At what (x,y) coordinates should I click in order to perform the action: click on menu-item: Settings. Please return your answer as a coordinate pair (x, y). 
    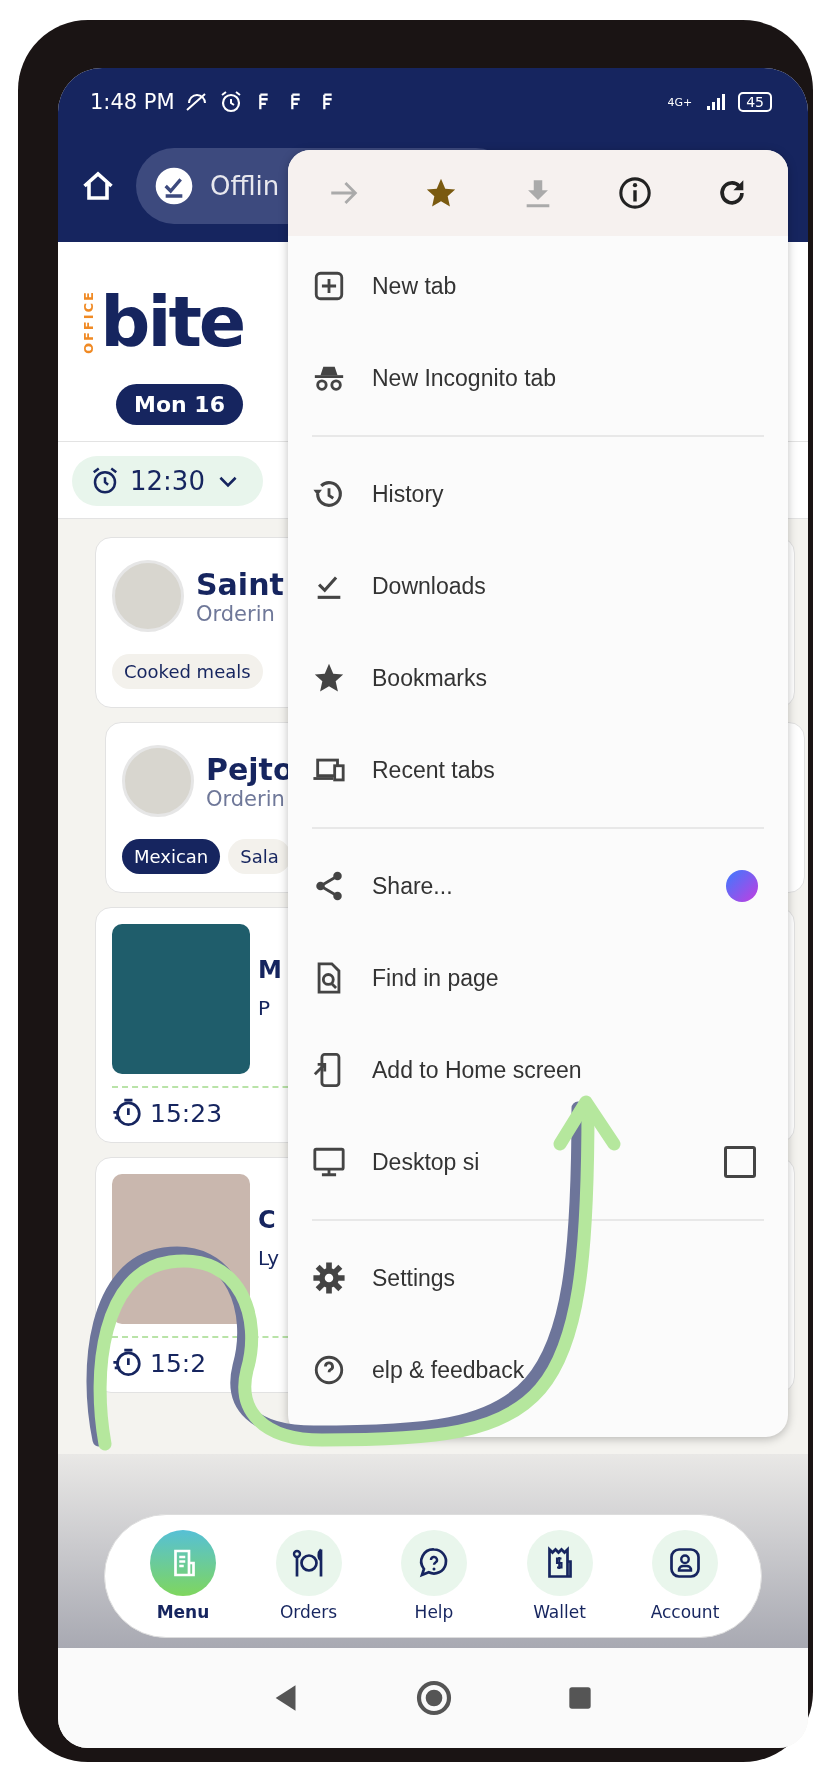
    Looking at the image, I should click on (538, 1278).